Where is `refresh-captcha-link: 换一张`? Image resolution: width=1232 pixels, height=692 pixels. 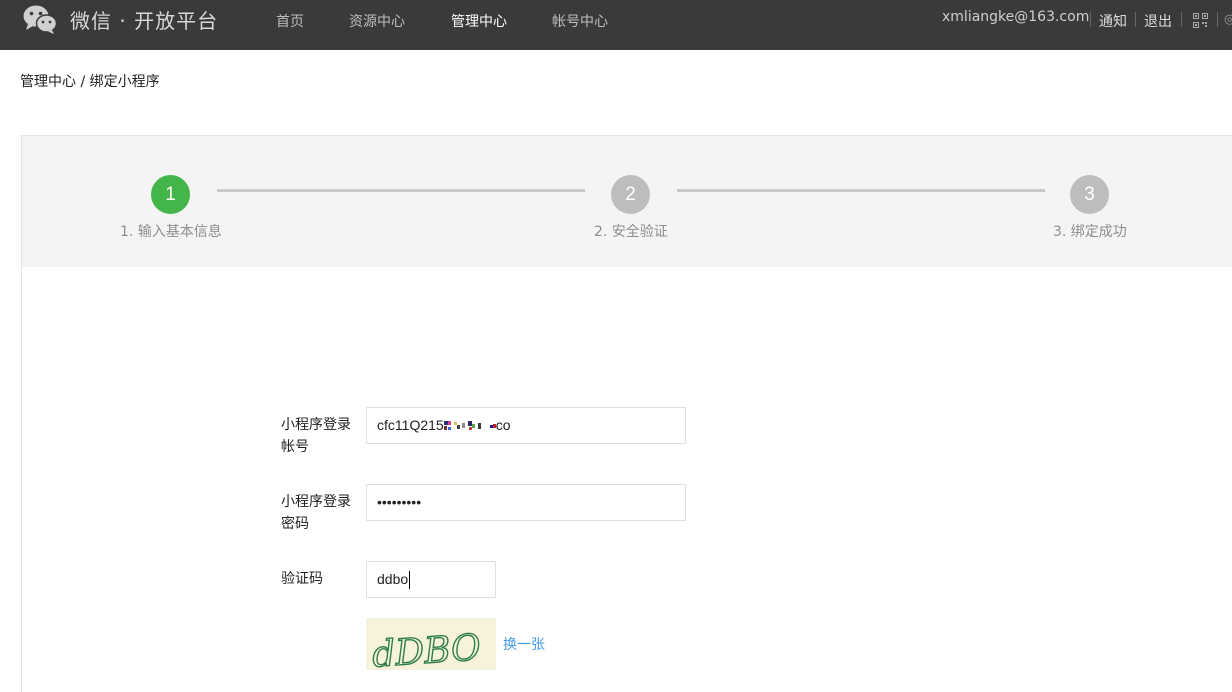
refresh-captcha-link: 换一张 is located at coordinates (524, 644).